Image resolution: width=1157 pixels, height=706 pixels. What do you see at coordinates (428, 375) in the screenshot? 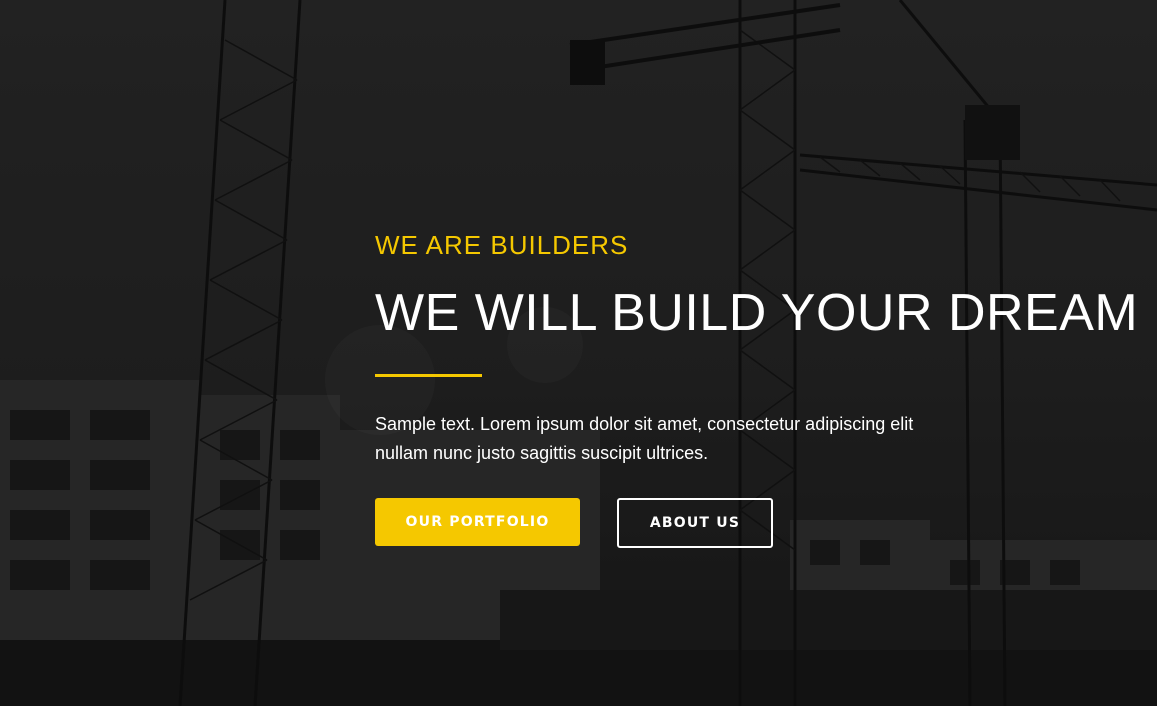
I see `accent-divider` at bounding box center [428, 375].